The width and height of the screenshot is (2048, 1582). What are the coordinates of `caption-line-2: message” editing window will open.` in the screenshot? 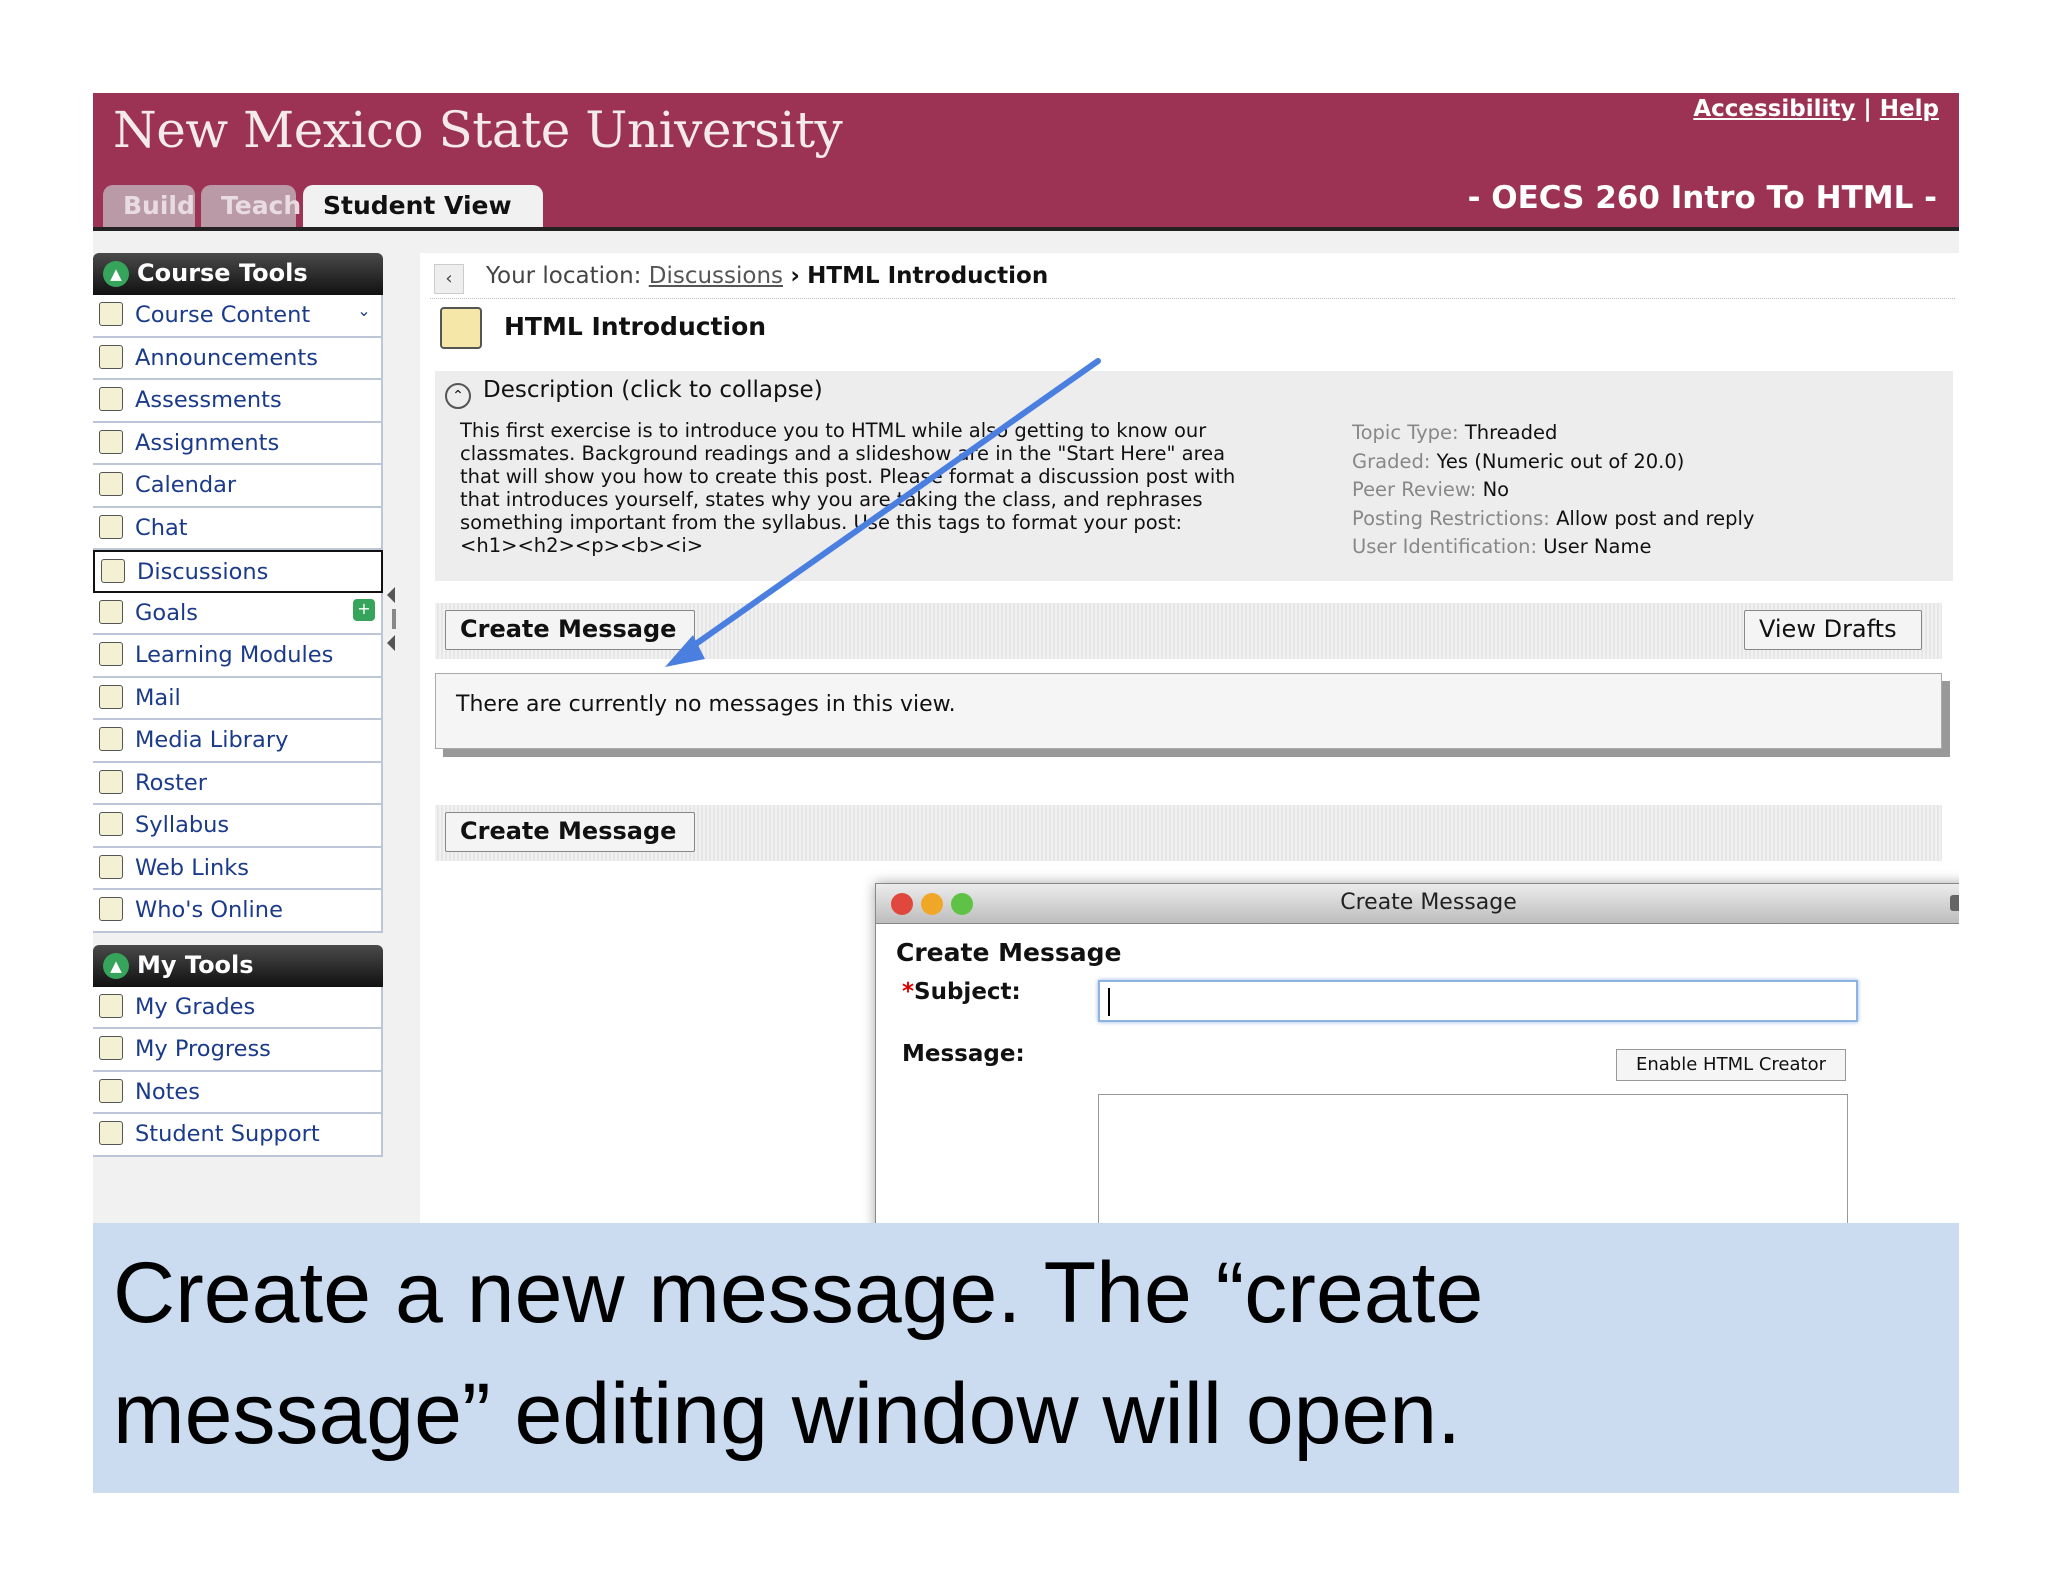 It's located at (787, 1414).